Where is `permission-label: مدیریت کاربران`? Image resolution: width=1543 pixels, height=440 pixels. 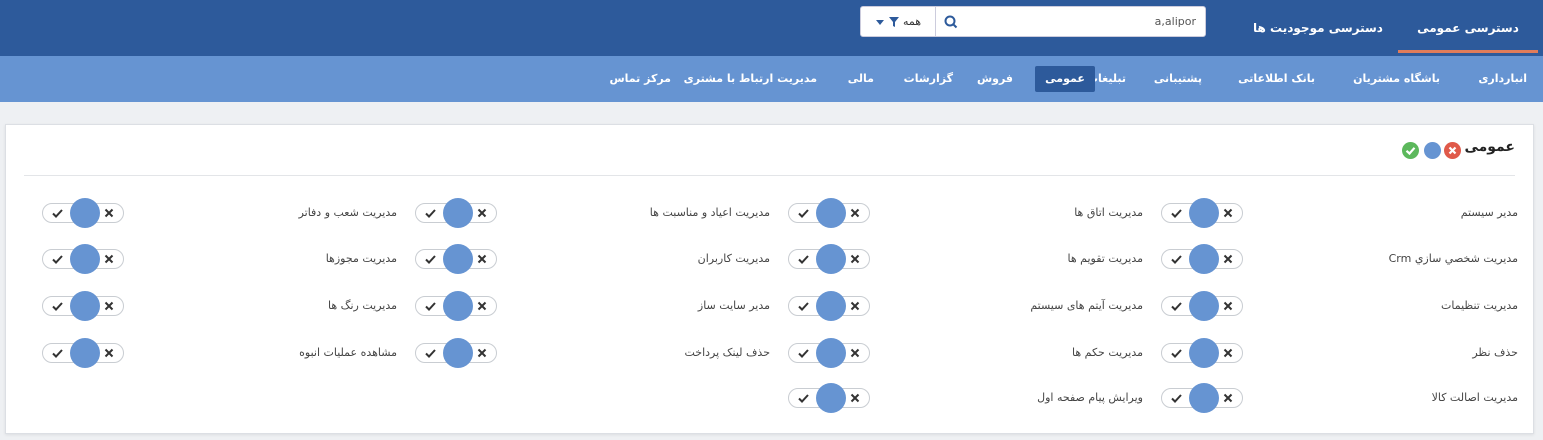 permission-label: مدیریت کاربران is located at coordinates (733, 258).